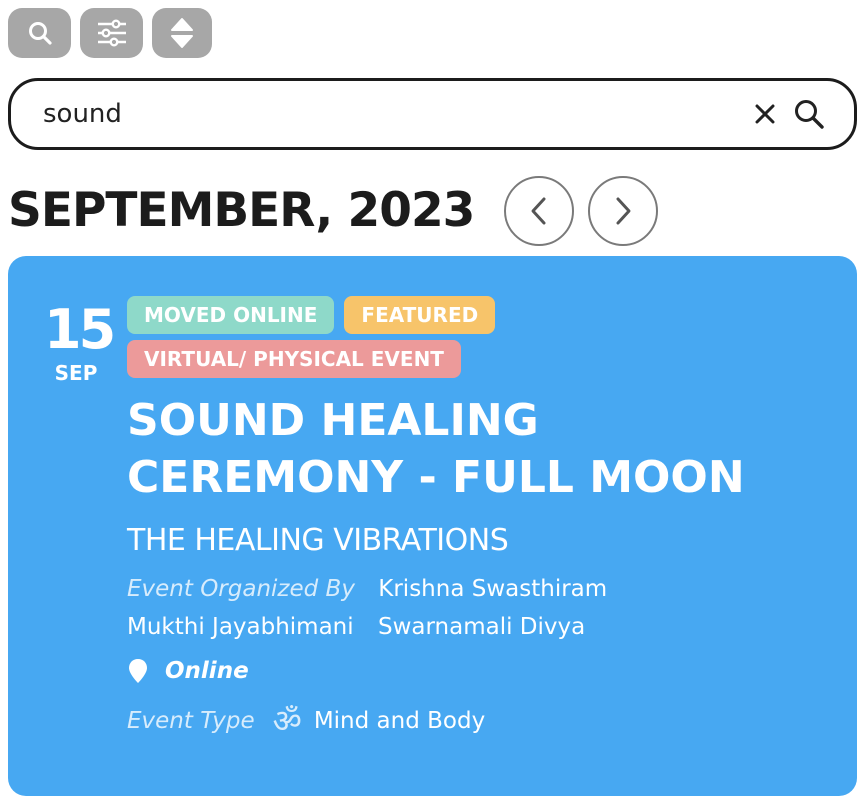 This screenshot has height=808, width=868. Describe the element at coordinates (76, 373) in the screenshot. I see `event-month: SEP` at that location.